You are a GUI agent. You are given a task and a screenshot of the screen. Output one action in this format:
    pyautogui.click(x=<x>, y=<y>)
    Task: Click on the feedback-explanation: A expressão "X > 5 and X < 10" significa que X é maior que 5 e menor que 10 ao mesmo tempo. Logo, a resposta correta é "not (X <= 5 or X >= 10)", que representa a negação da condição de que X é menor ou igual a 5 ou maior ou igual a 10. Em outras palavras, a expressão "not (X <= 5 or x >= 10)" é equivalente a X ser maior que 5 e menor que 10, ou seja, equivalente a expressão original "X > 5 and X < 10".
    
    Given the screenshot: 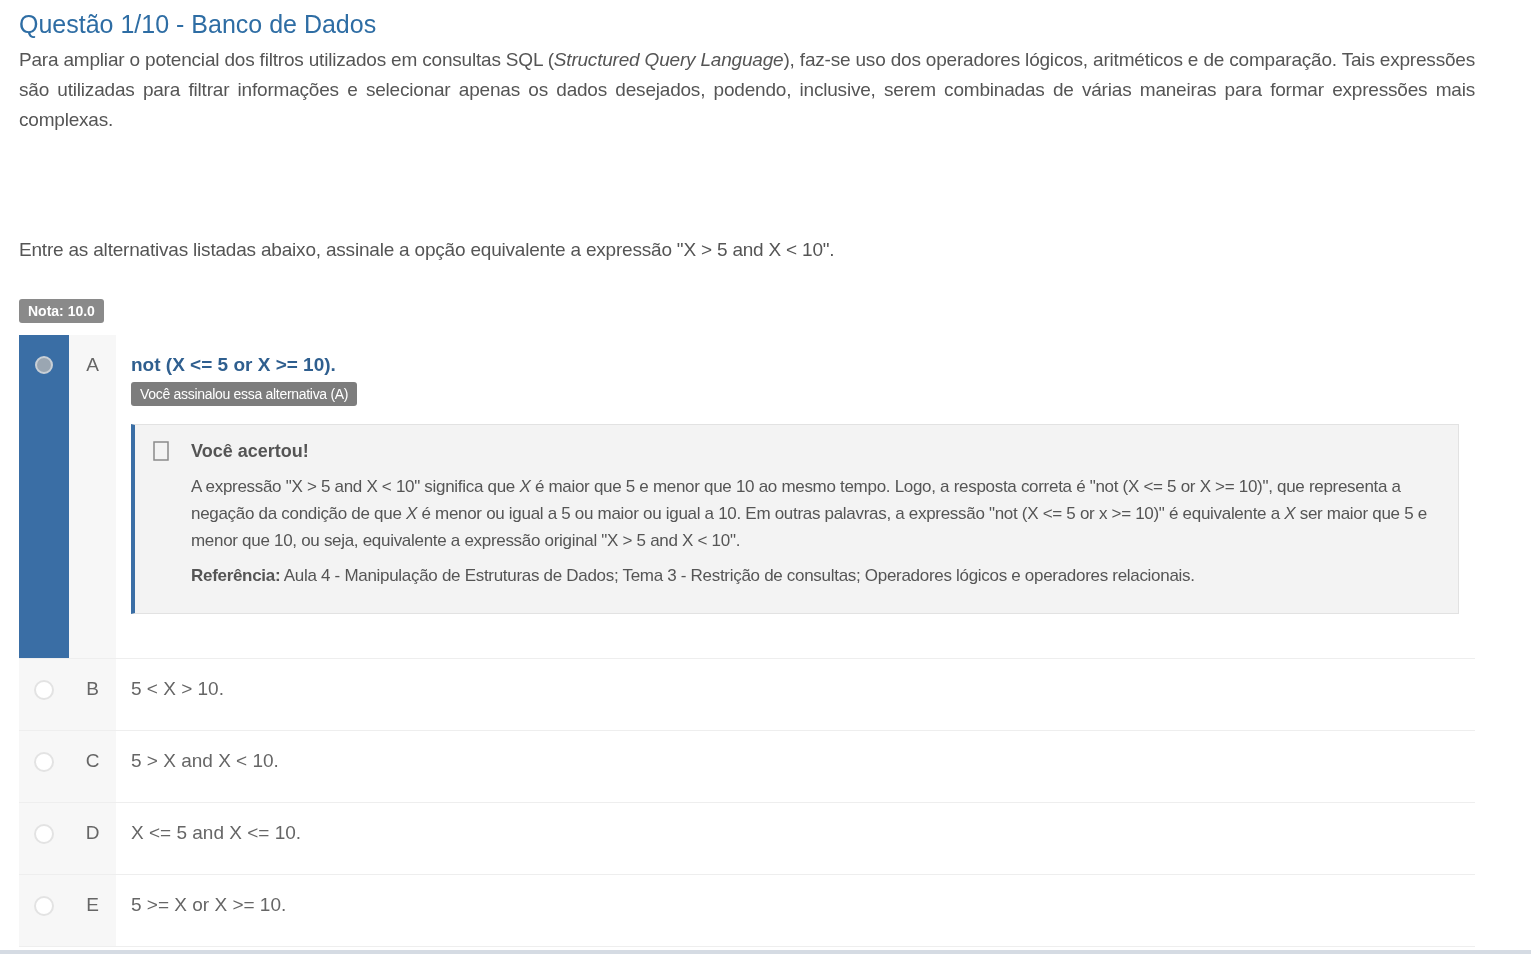 What is the action you would take?
    pyautogui.click(x=809, y=514)
    